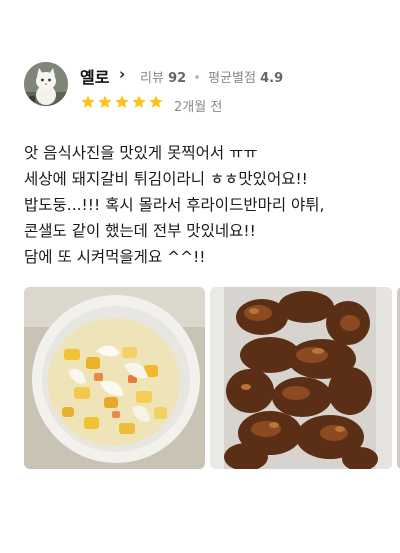 The width and height of the screenshot is (400, 553). I want to click on cat-avatar-icon, so click(46, 84).